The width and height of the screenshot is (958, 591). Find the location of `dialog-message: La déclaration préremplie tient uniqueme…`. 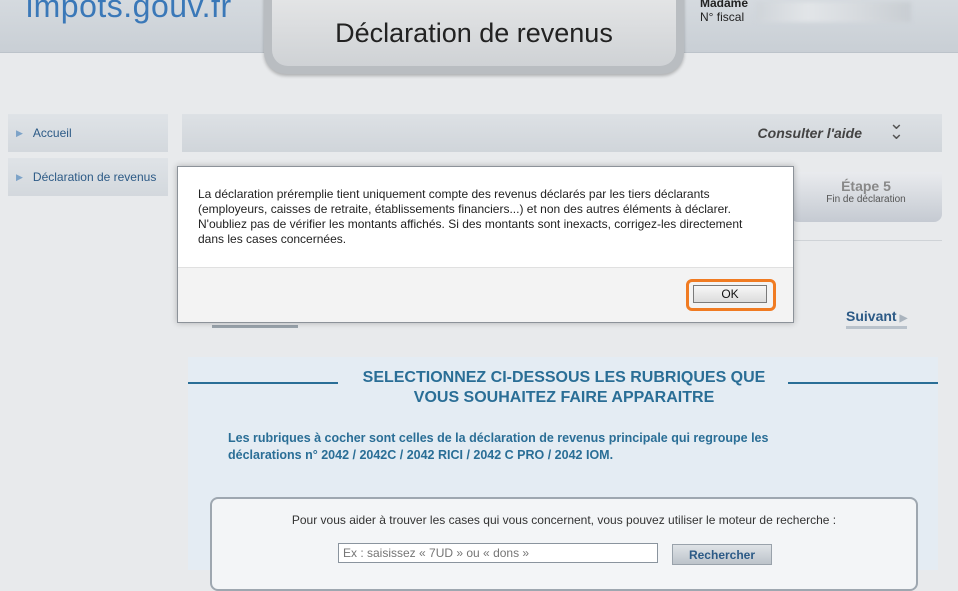

dialog-message: La déclaration préremplie tient uniqueme… is located at coordinates (470, 216).